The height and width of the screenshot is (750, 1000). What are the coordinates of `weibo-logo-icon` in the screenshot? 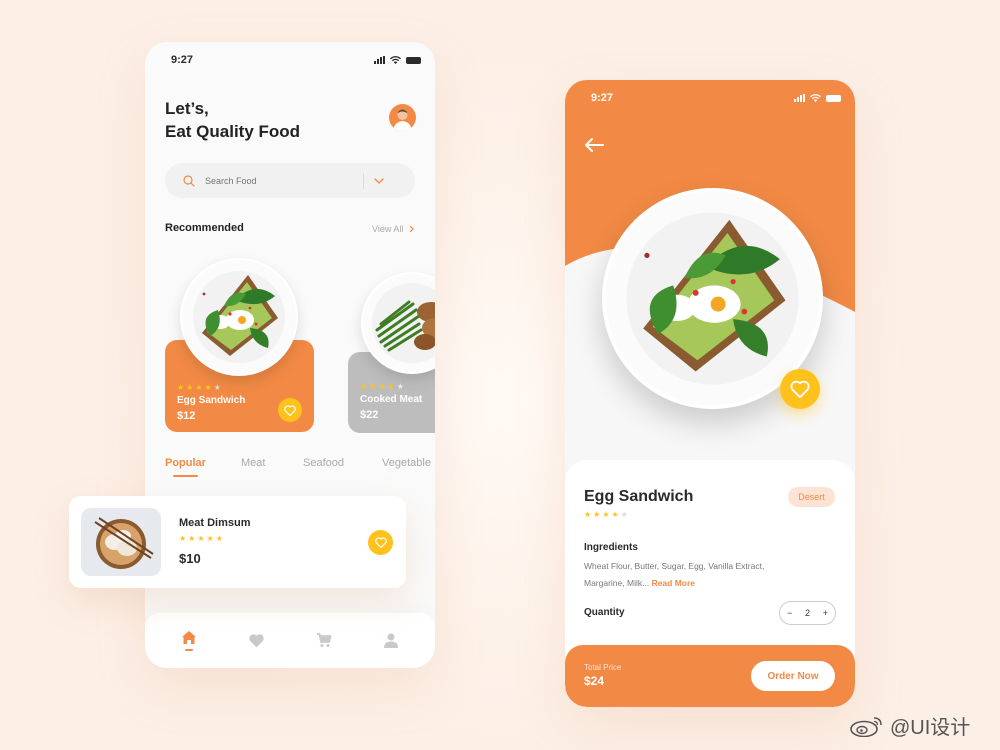 It's located at (866, 726).